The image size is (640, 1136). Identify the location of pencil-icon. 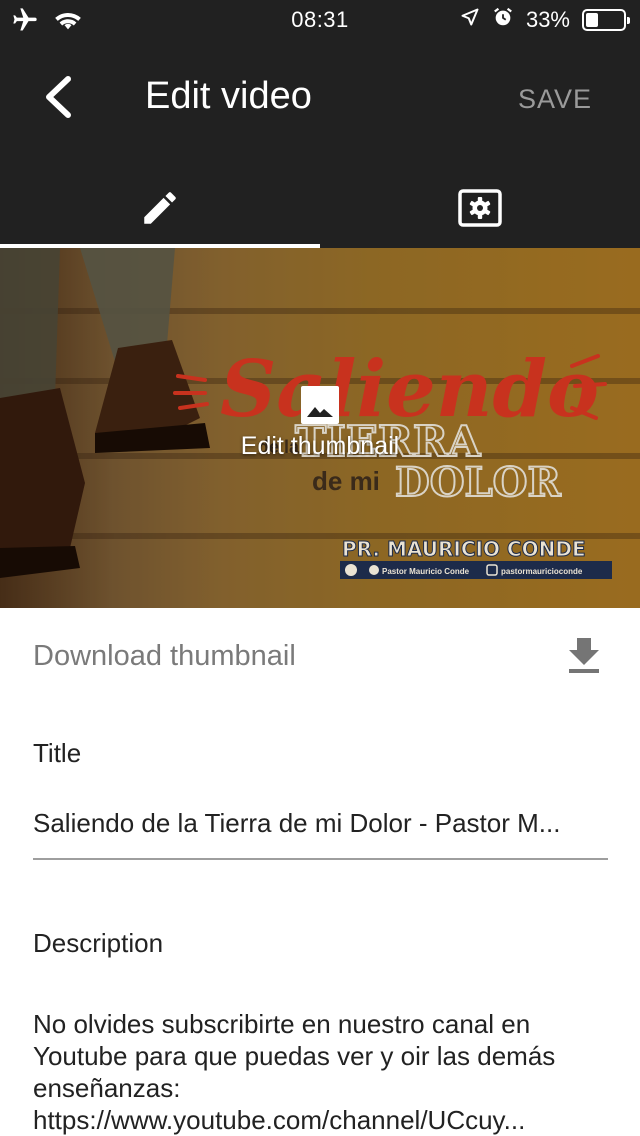
(160, 208).